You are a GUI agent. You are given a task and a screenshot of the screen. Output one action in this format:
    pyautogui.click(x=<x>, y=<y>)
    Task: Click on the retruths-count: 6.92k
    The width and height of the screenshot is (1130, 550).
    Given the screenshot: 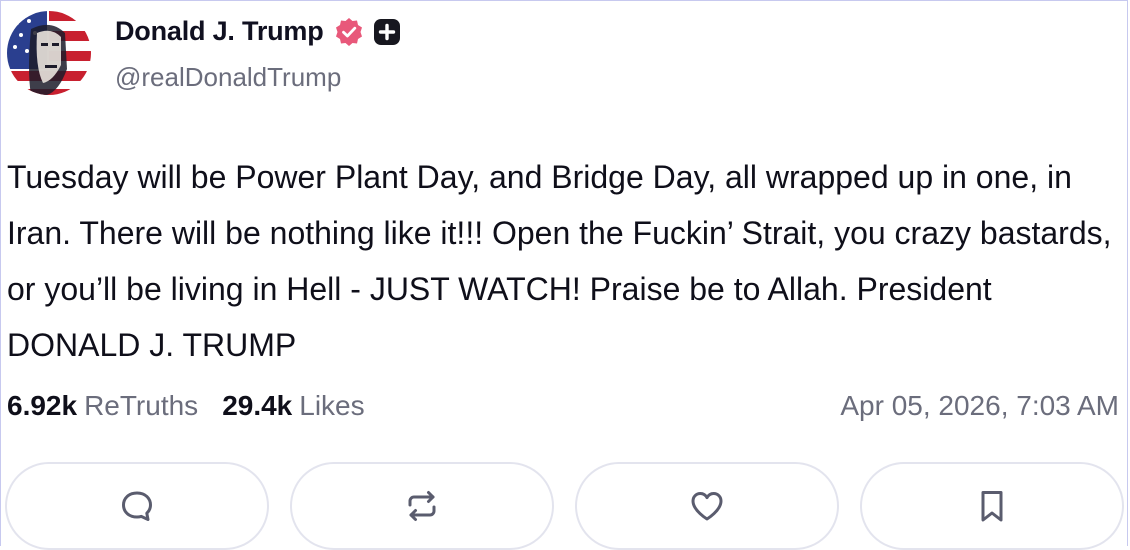 What is the action you would take?
    pyautogui.click(x=42, y=406)
    